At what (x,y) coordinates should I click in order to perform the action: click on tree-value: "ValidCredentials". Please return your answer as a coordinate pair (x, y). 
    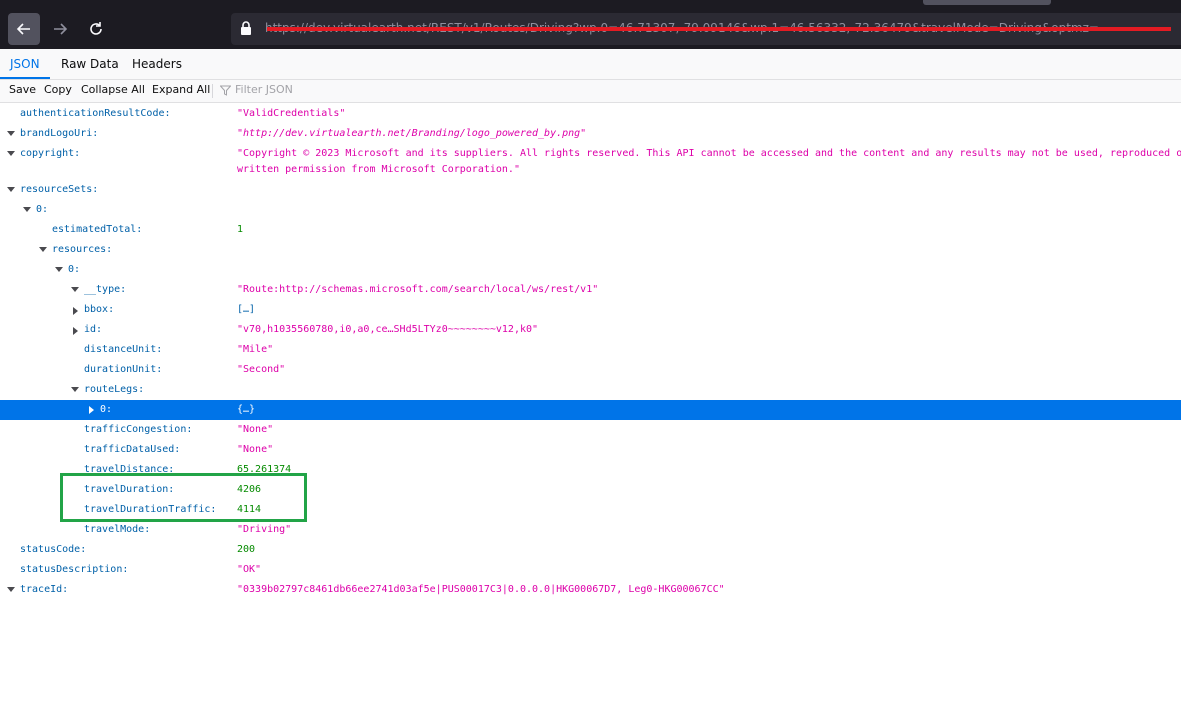
    Looking at the image, I should click on (291, 113).